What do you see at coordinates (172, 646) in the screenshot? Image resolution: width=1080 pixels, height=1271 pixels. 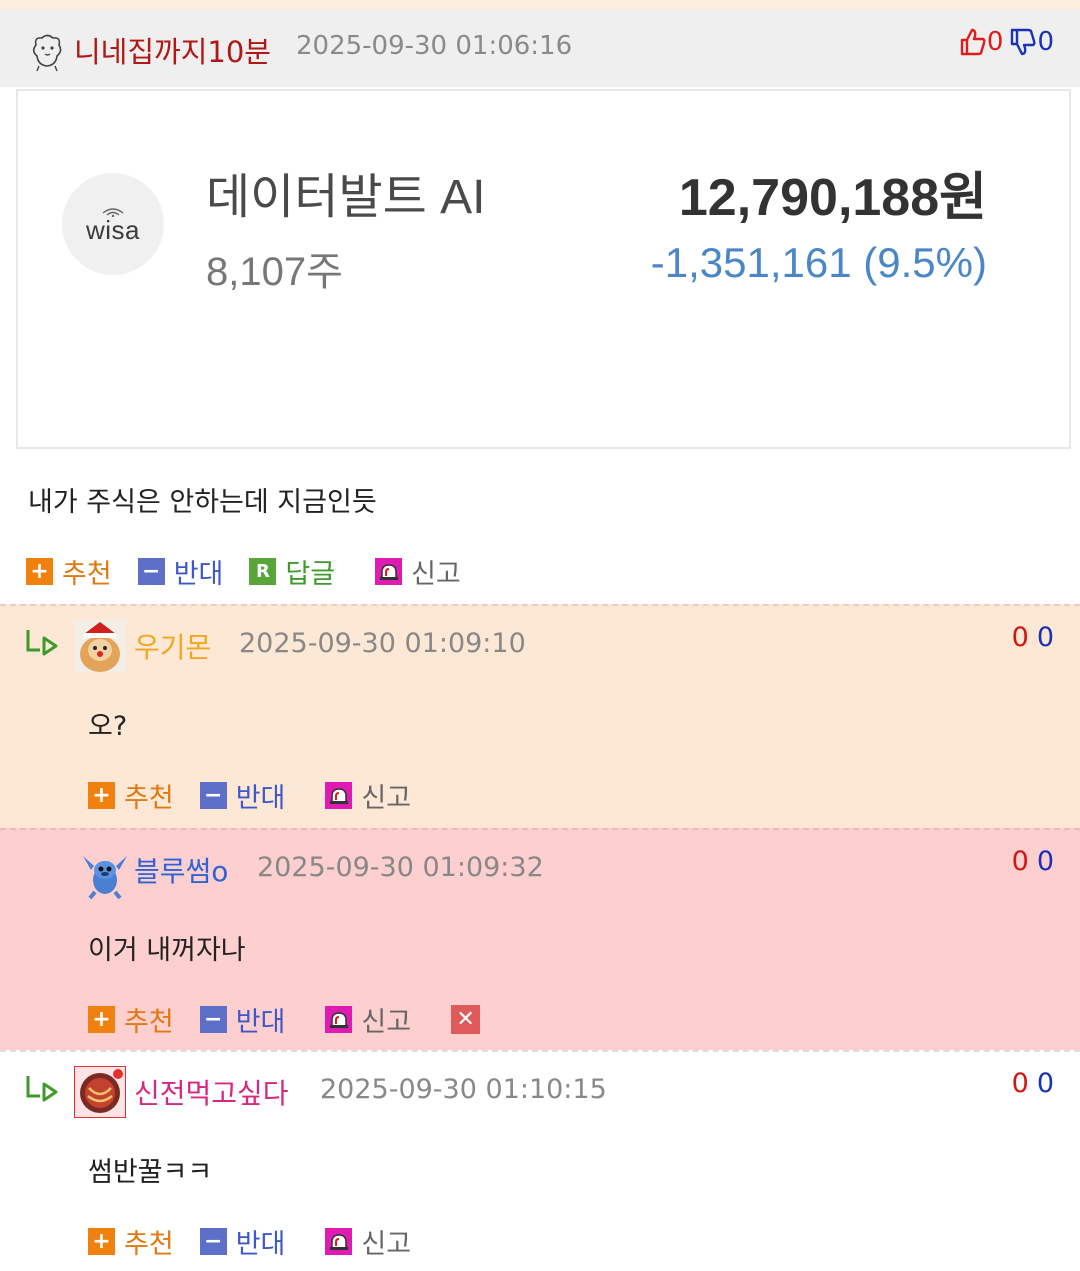 I see `comment-author: 우기몬` at bounding box center [172, 646].